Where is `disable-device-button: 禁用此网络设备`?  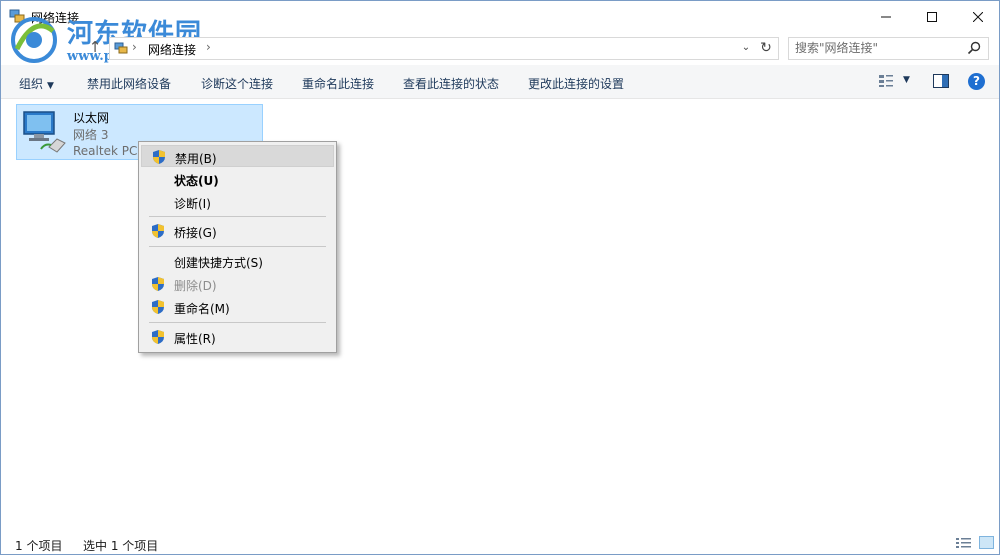
disable-device-button: 禁用此网络设备 is located at coordinates (129, 83).